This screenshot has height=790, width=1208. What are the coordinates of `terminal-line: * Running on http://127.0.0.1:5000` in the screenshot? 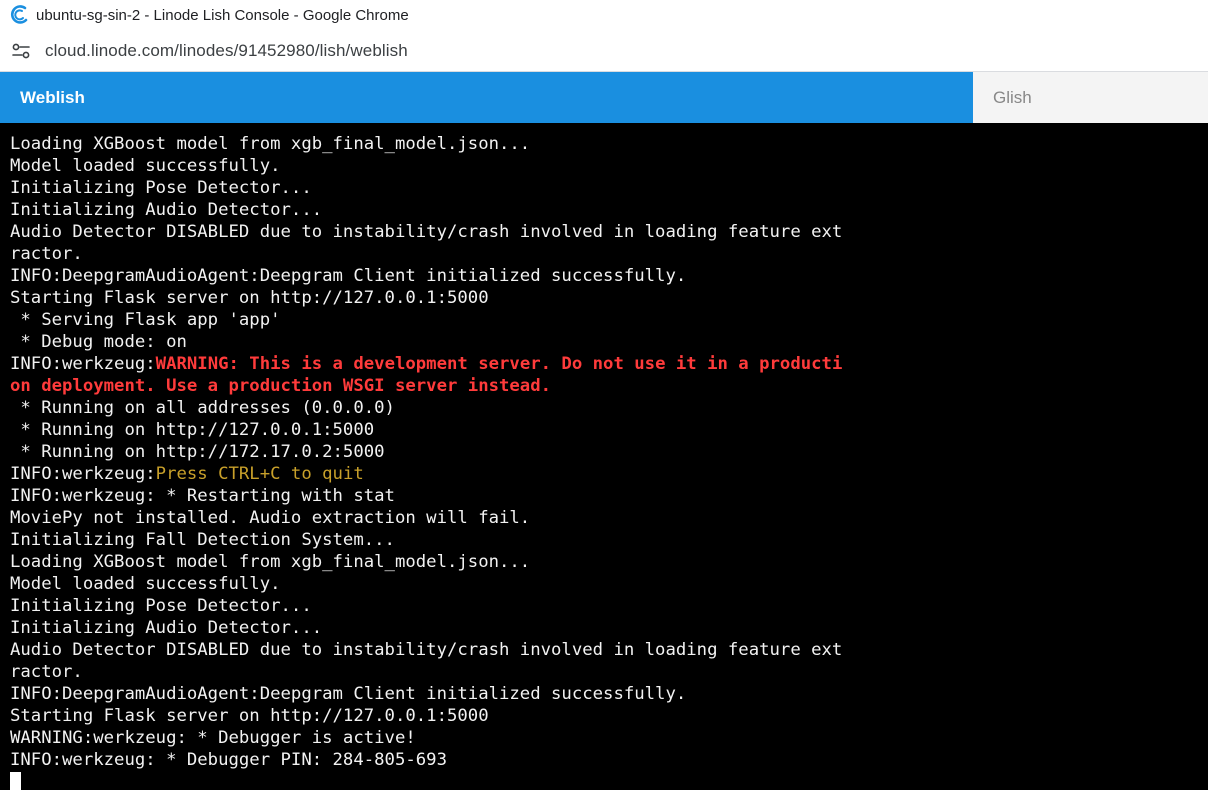 It's located at (609, 430).